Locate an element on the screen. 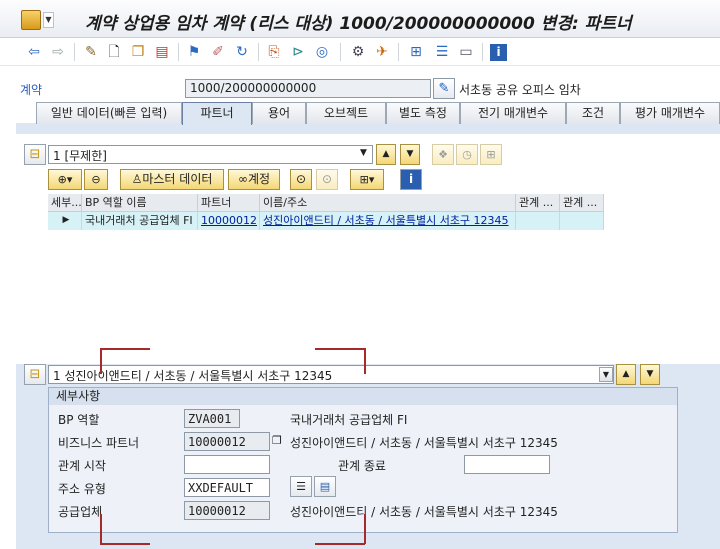  refresh-icon: ↻ is located at coordinates (242, 52).